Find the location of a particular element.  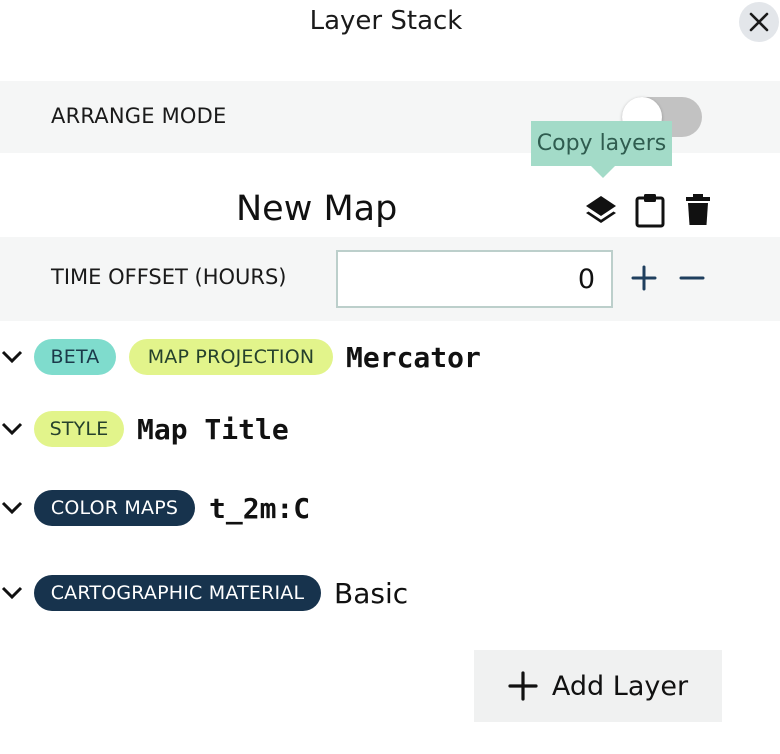

paste-layers-button is located at coordinates (650, 210).